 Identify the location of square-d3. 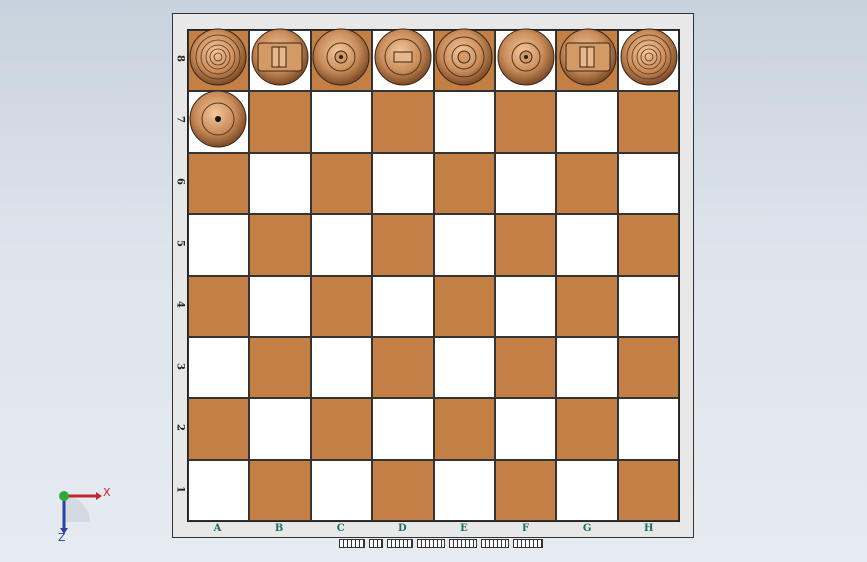
(403, 367).